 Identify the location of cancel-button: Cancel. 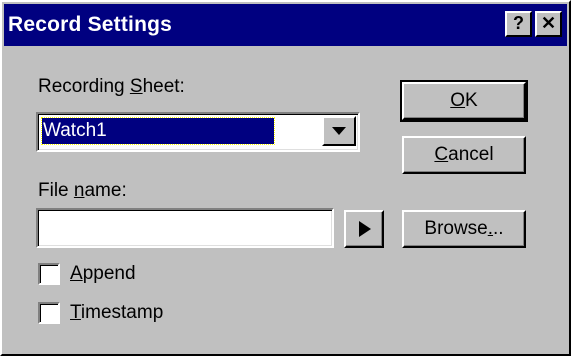
(464, 155).